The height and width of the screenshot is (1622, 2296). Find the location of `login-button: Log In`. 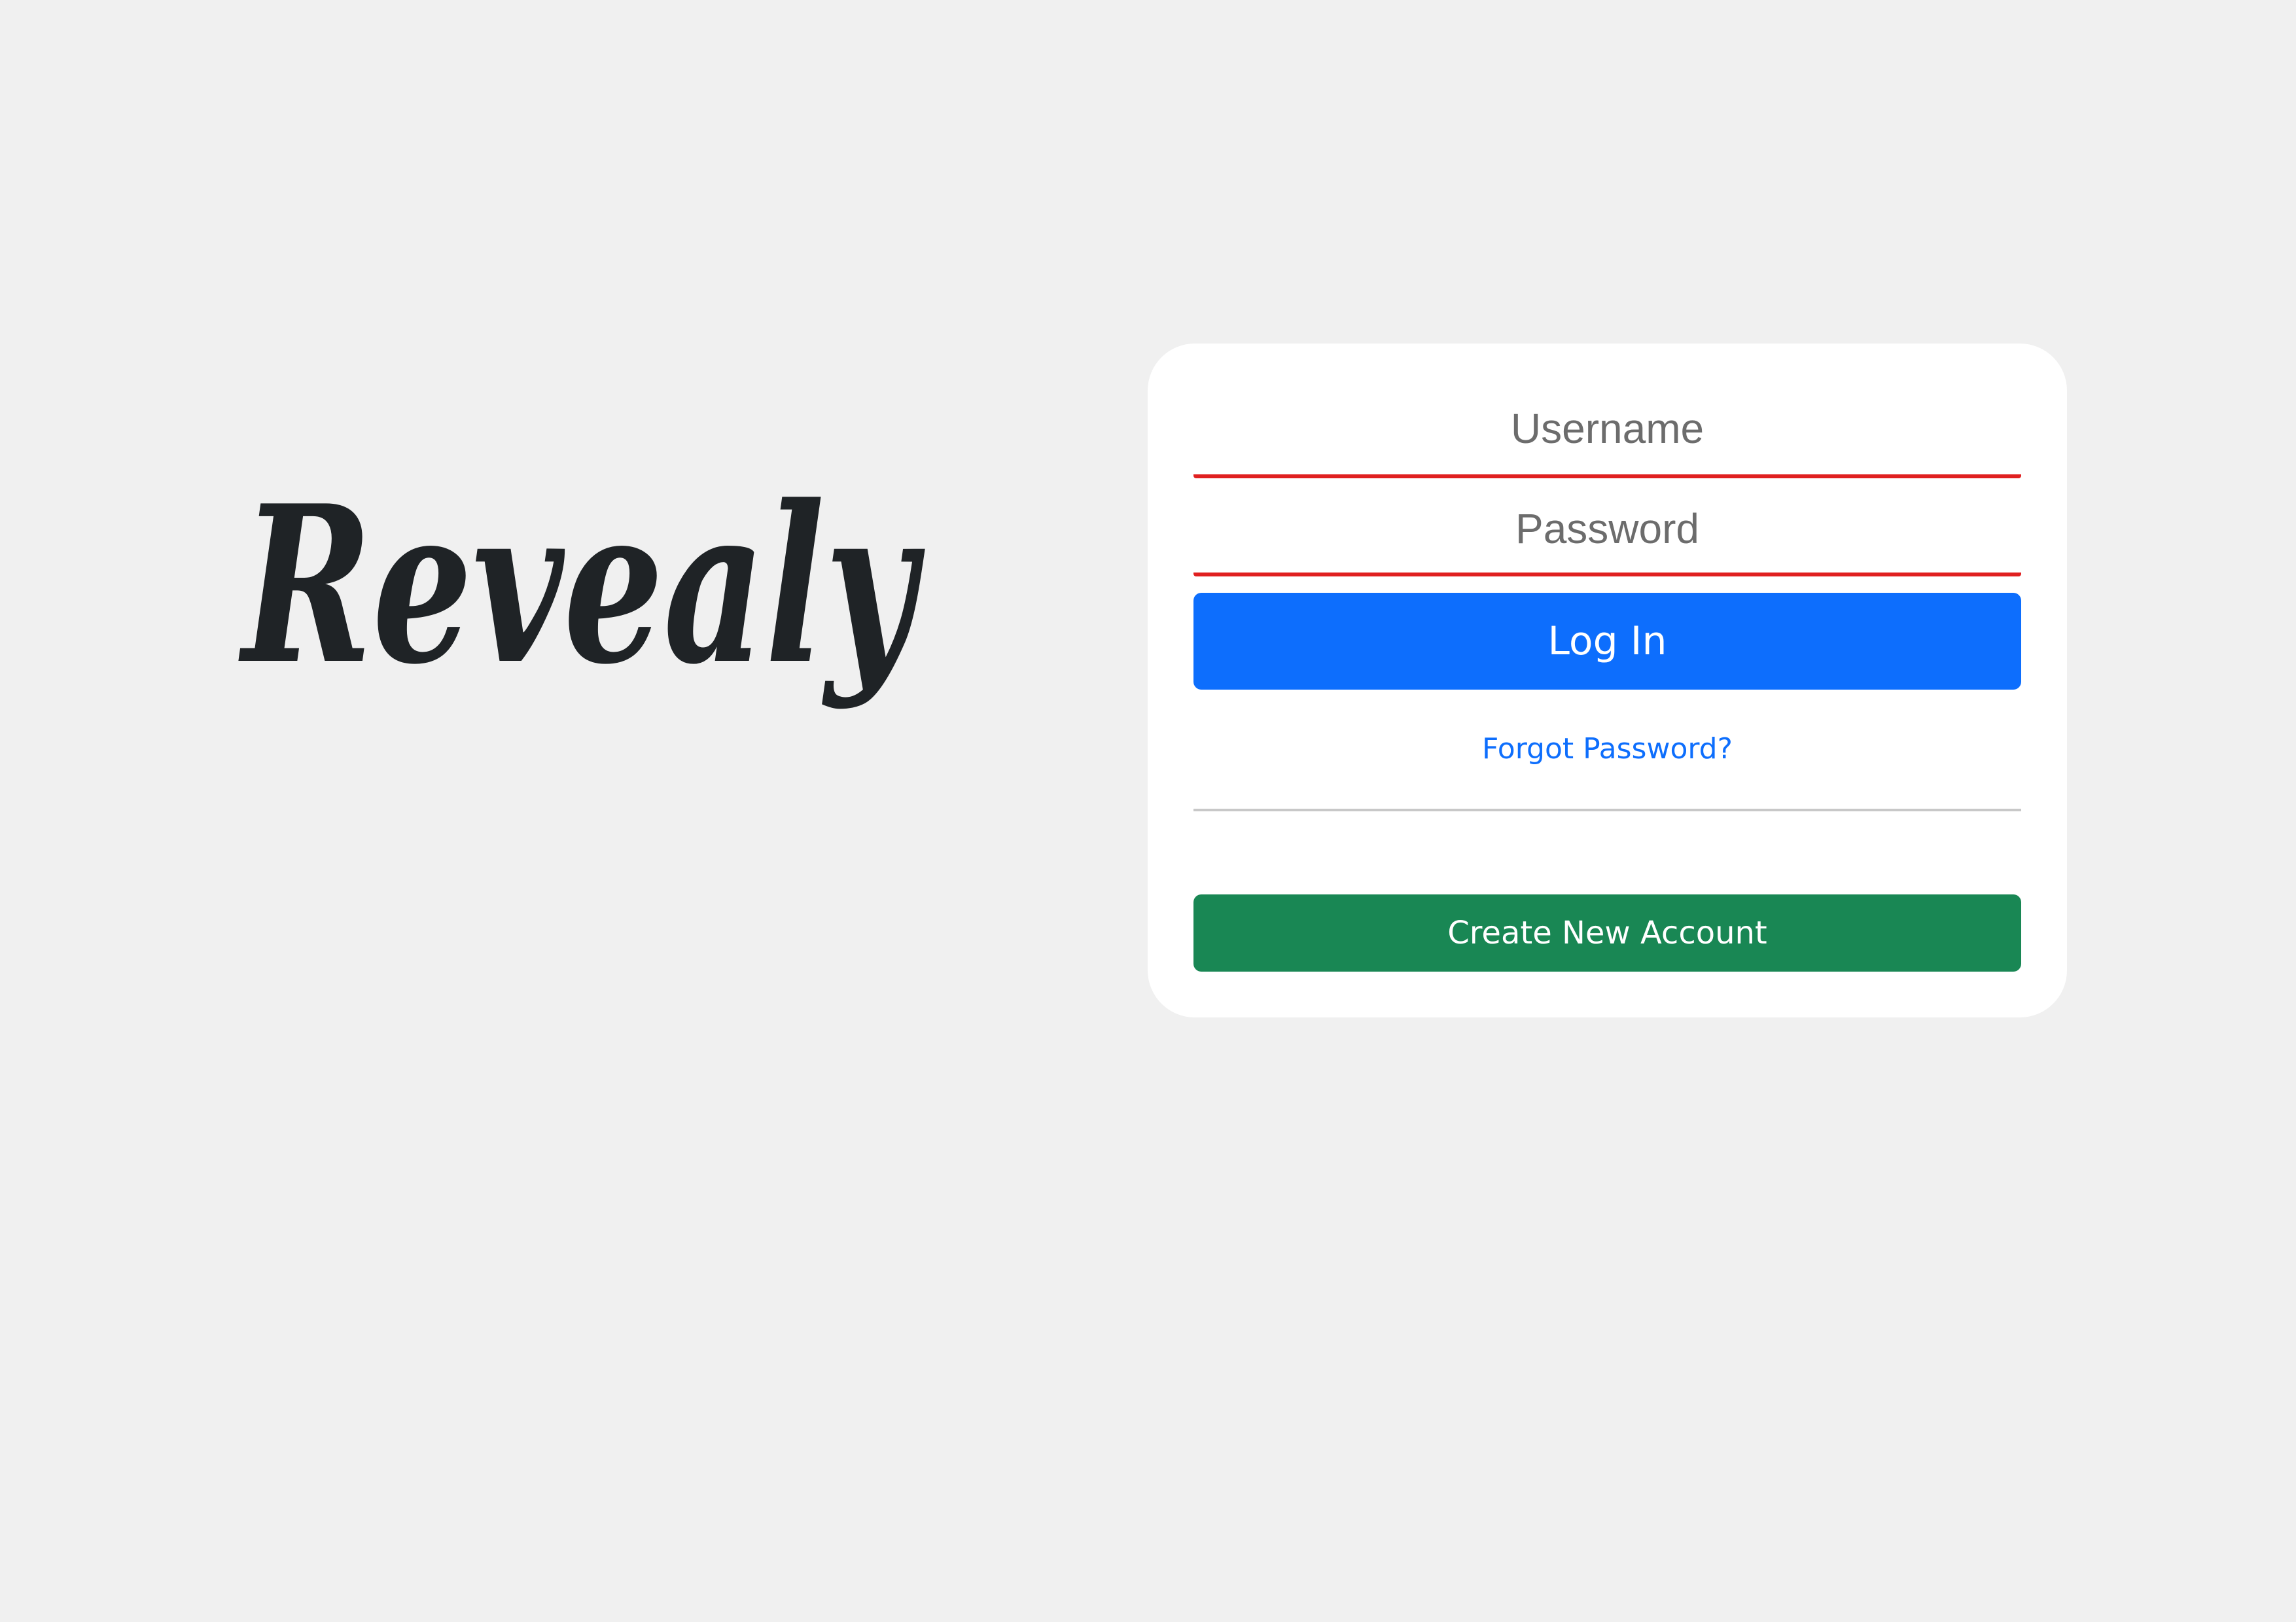

login-button: Log In is located at coordinates (1607, 641).